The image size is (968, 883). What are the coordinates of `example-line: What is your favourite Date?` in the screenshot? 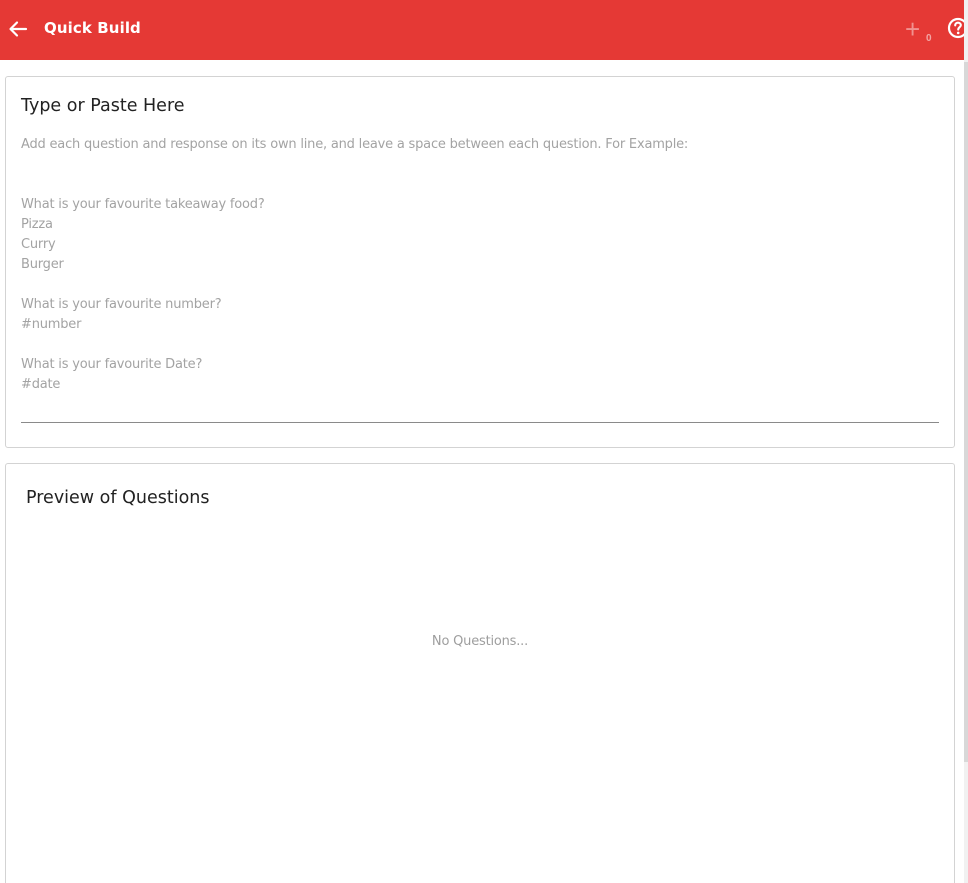 It's located at (112, 364).